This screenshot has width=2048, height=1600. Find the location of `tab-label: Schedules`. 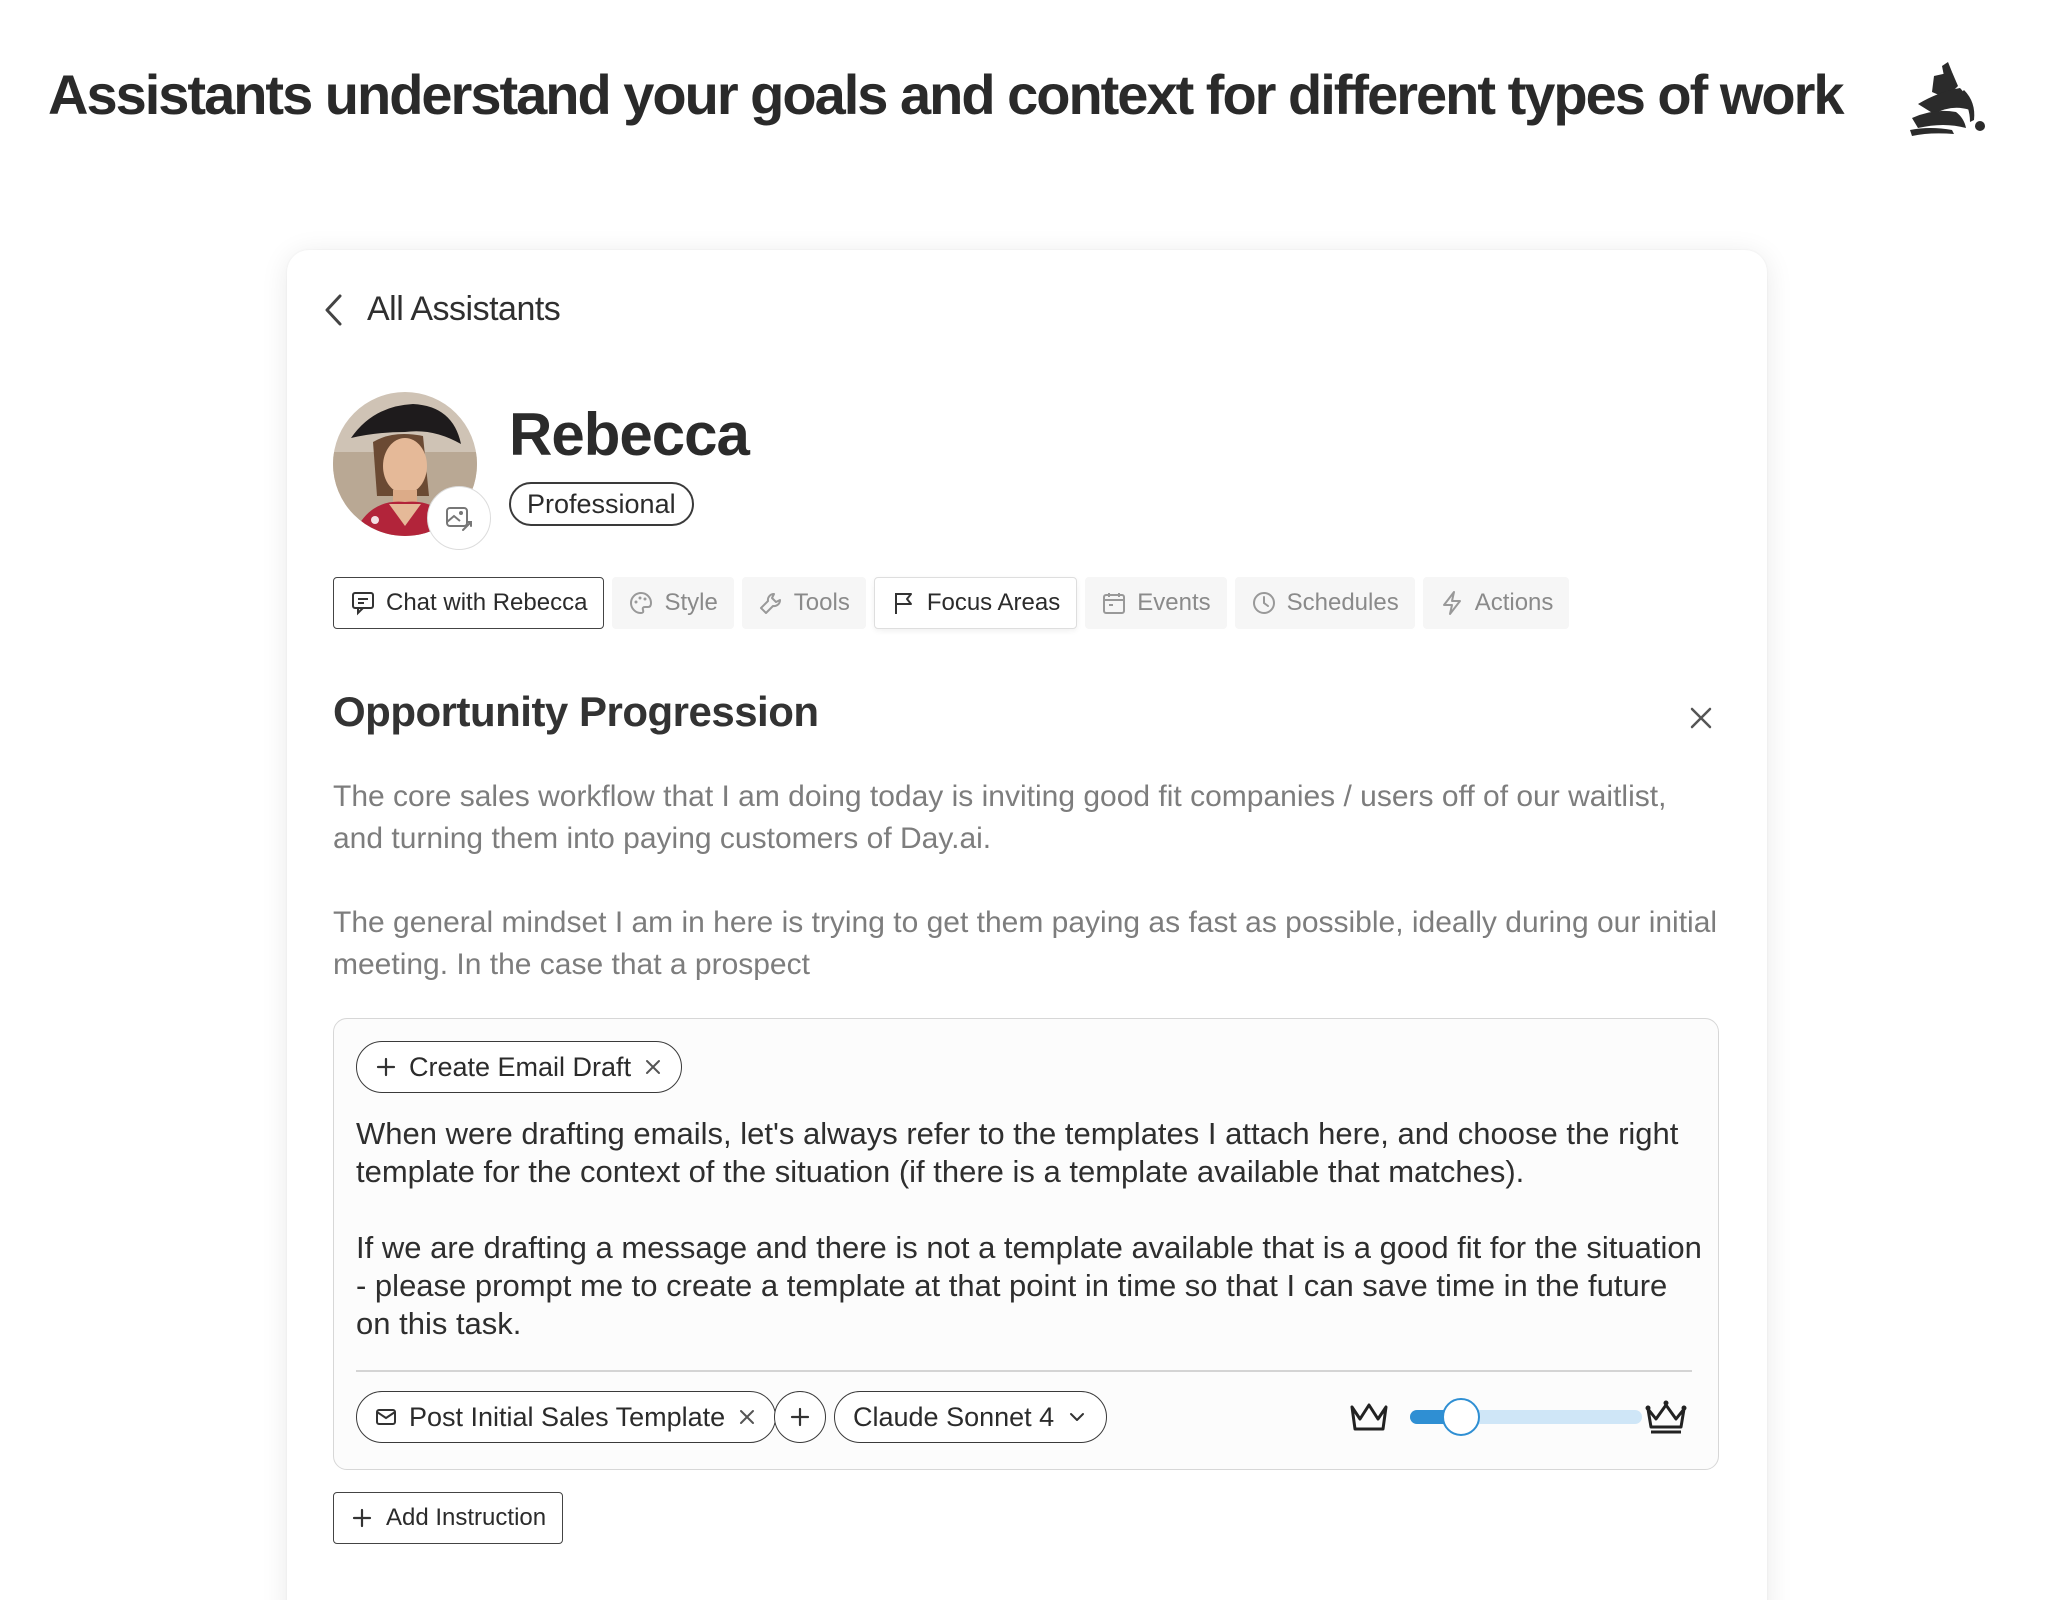

tab-label: Schedules is located at coordinates (1342, 602).